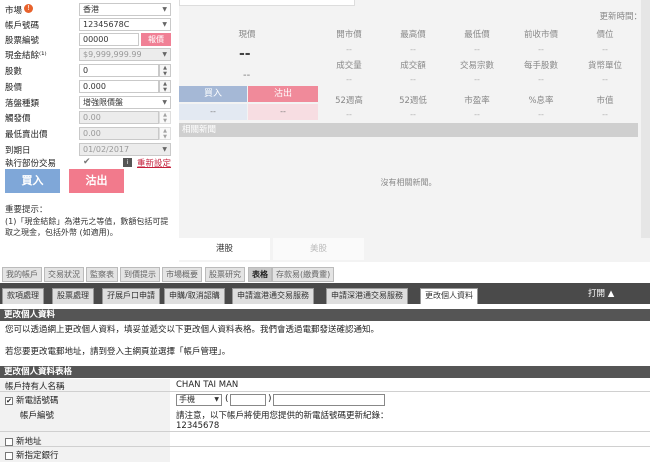 Image resolution: width=650 pixels, height=462 pixels. I want to click on tab-shenzhen-connect: 申請深港通交易服務, so click(367, 296).